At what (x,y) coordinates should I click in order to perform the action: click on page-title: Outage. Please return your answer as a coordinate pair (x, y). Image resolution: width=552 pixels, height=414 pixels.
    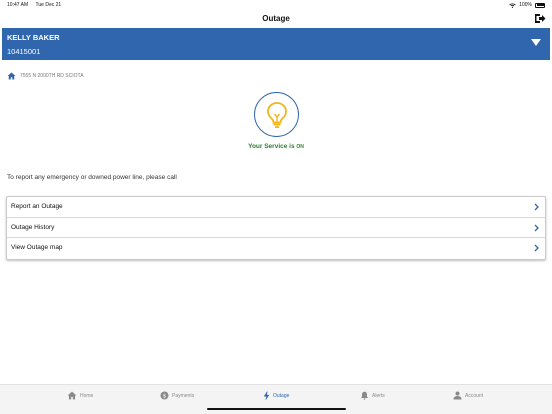
    Looking at the image, I should click on (276, 18).